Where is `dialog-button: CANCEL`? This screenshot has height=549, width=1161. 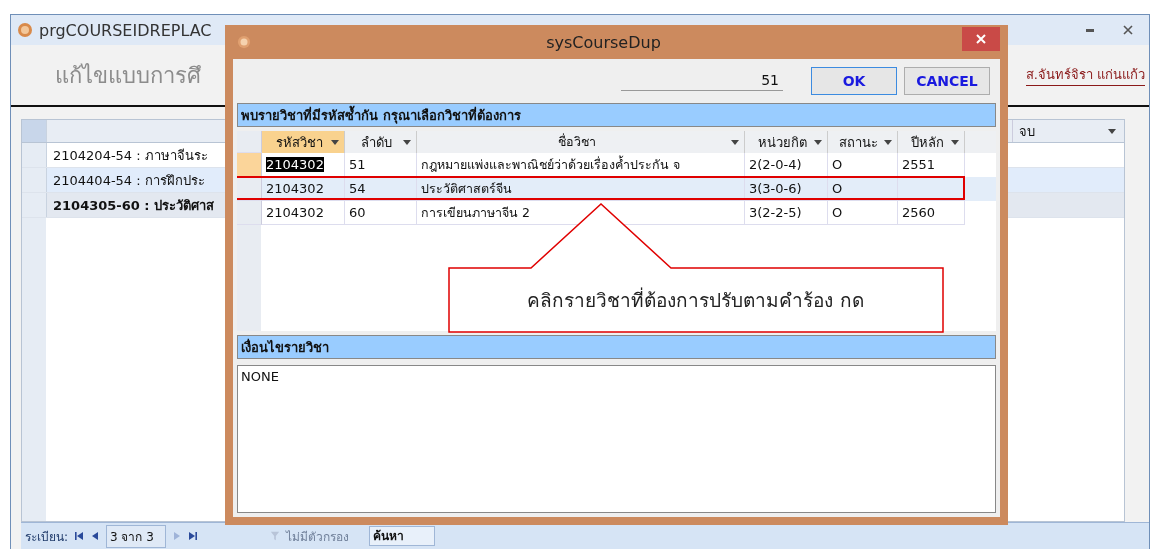 dialog-button: CANCEL is located at coordinates (947, 81).